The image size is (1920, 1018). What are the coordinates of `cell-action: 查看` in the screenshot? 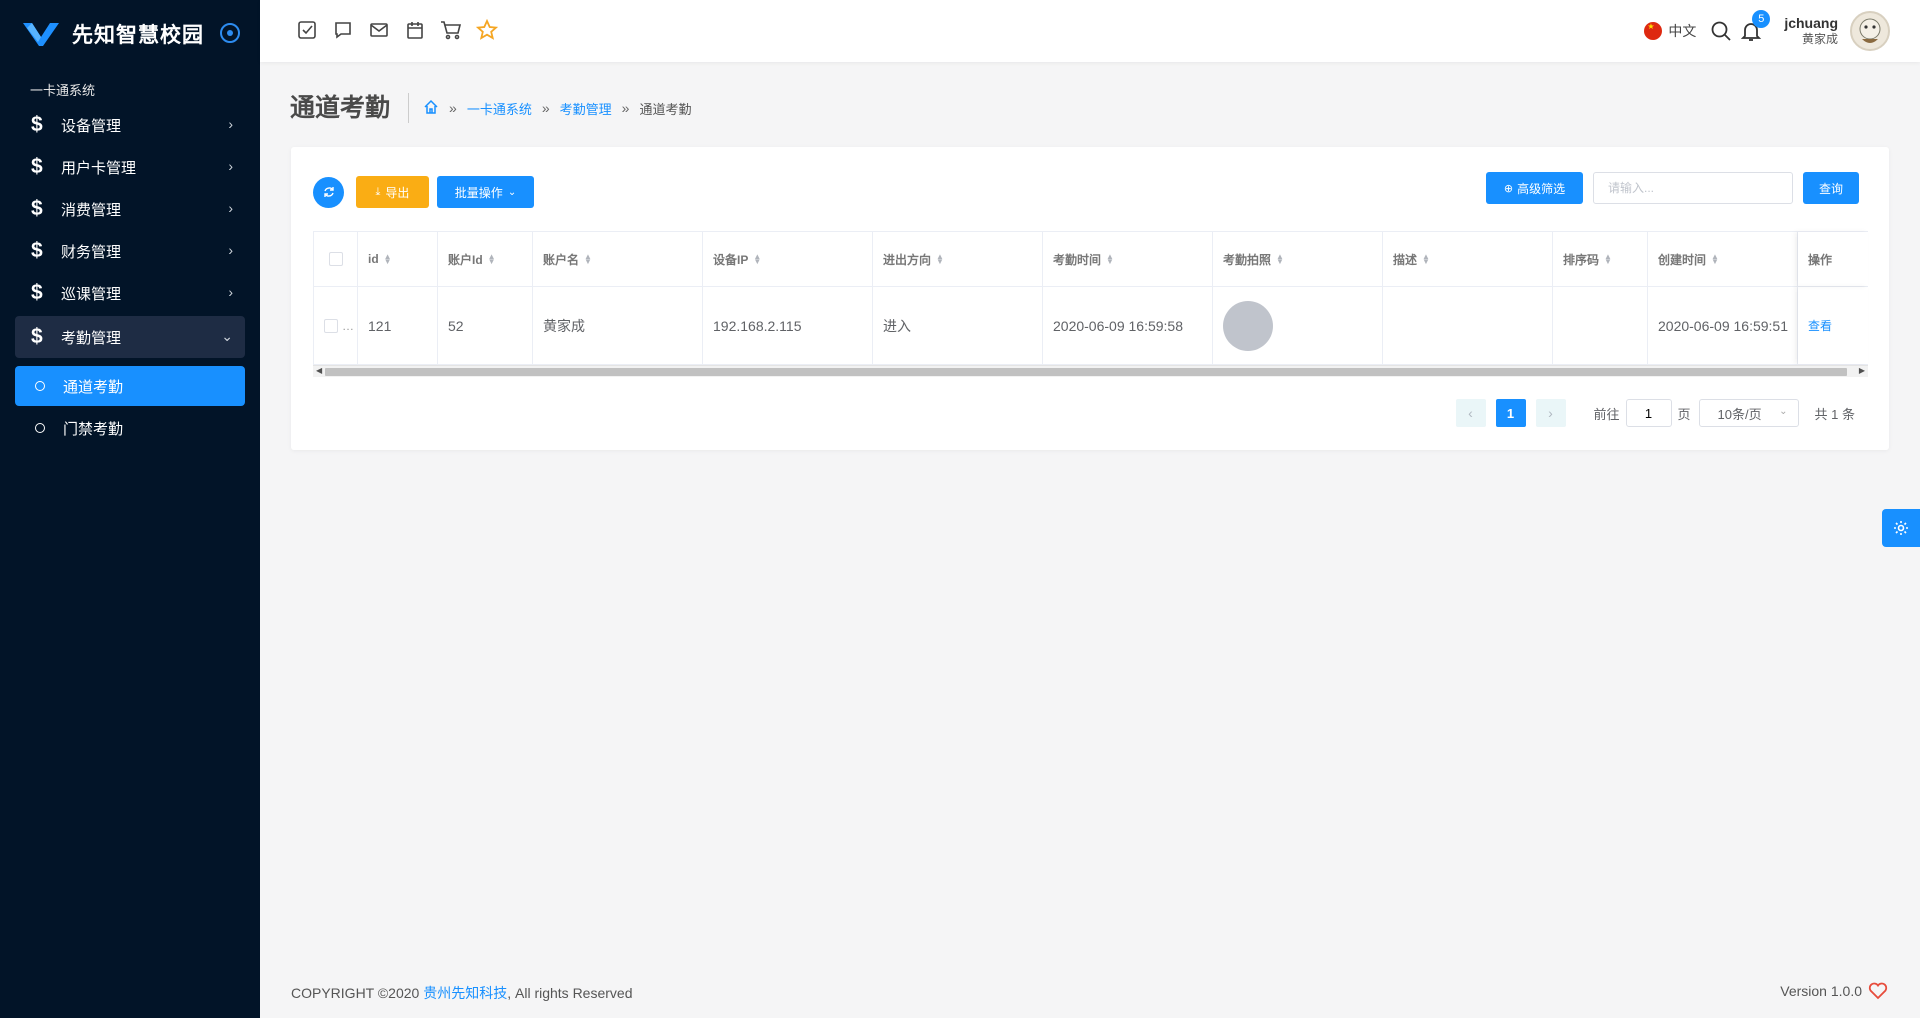 It's located at (1833, 325).